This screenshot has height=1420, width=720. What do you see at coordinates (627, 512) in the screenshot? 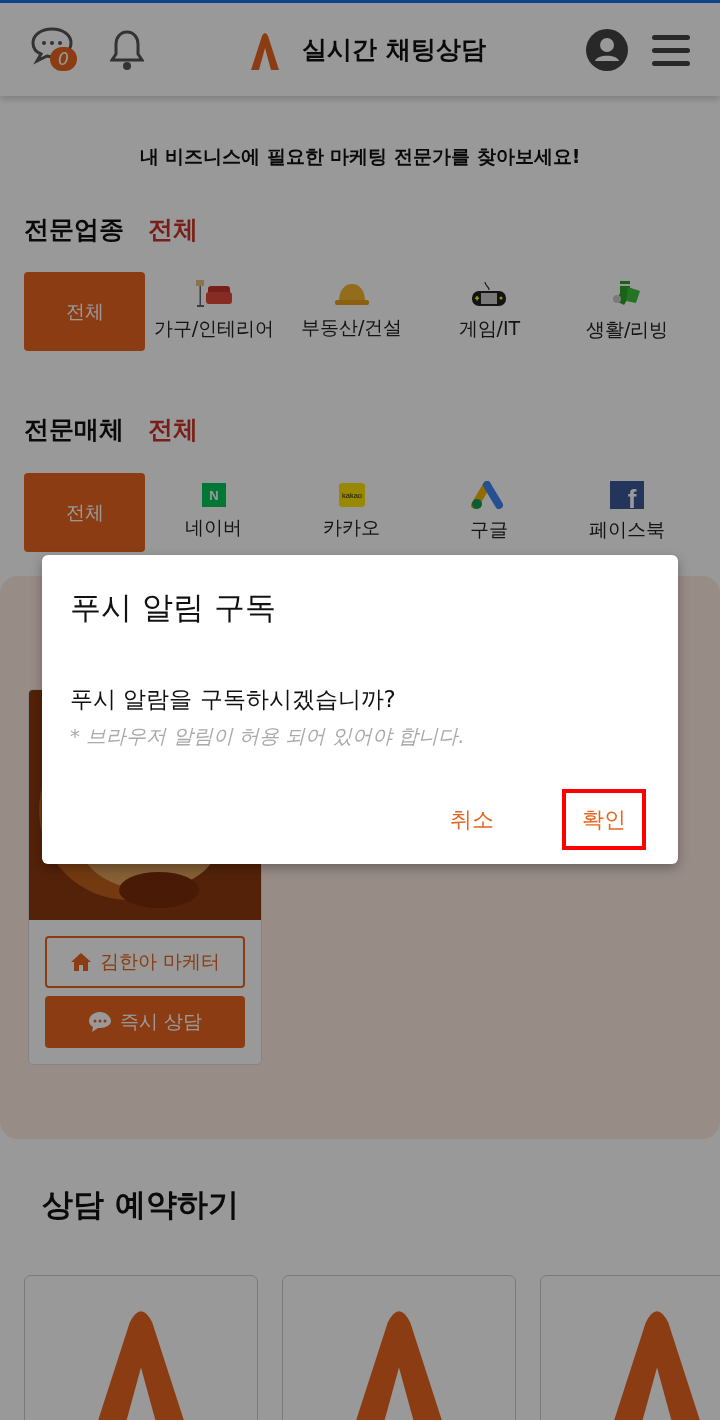
I see `category-option: f 페이스북` at bounding box center [627, 512].